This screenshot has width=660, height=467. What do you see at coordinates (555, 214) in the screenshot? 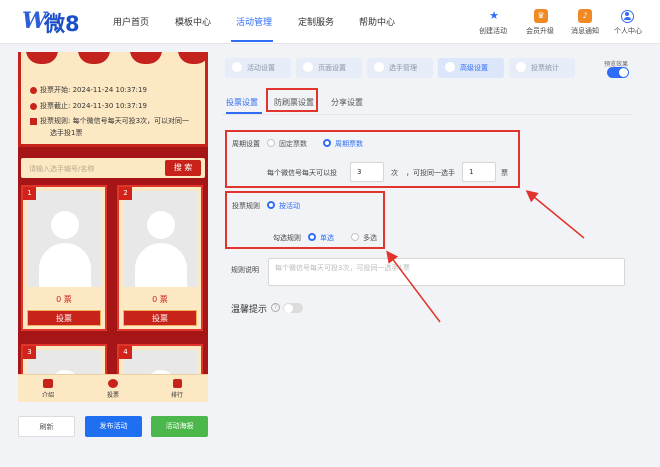
I see `arrow-to-cycle-box` at bounding box center [555, 214].